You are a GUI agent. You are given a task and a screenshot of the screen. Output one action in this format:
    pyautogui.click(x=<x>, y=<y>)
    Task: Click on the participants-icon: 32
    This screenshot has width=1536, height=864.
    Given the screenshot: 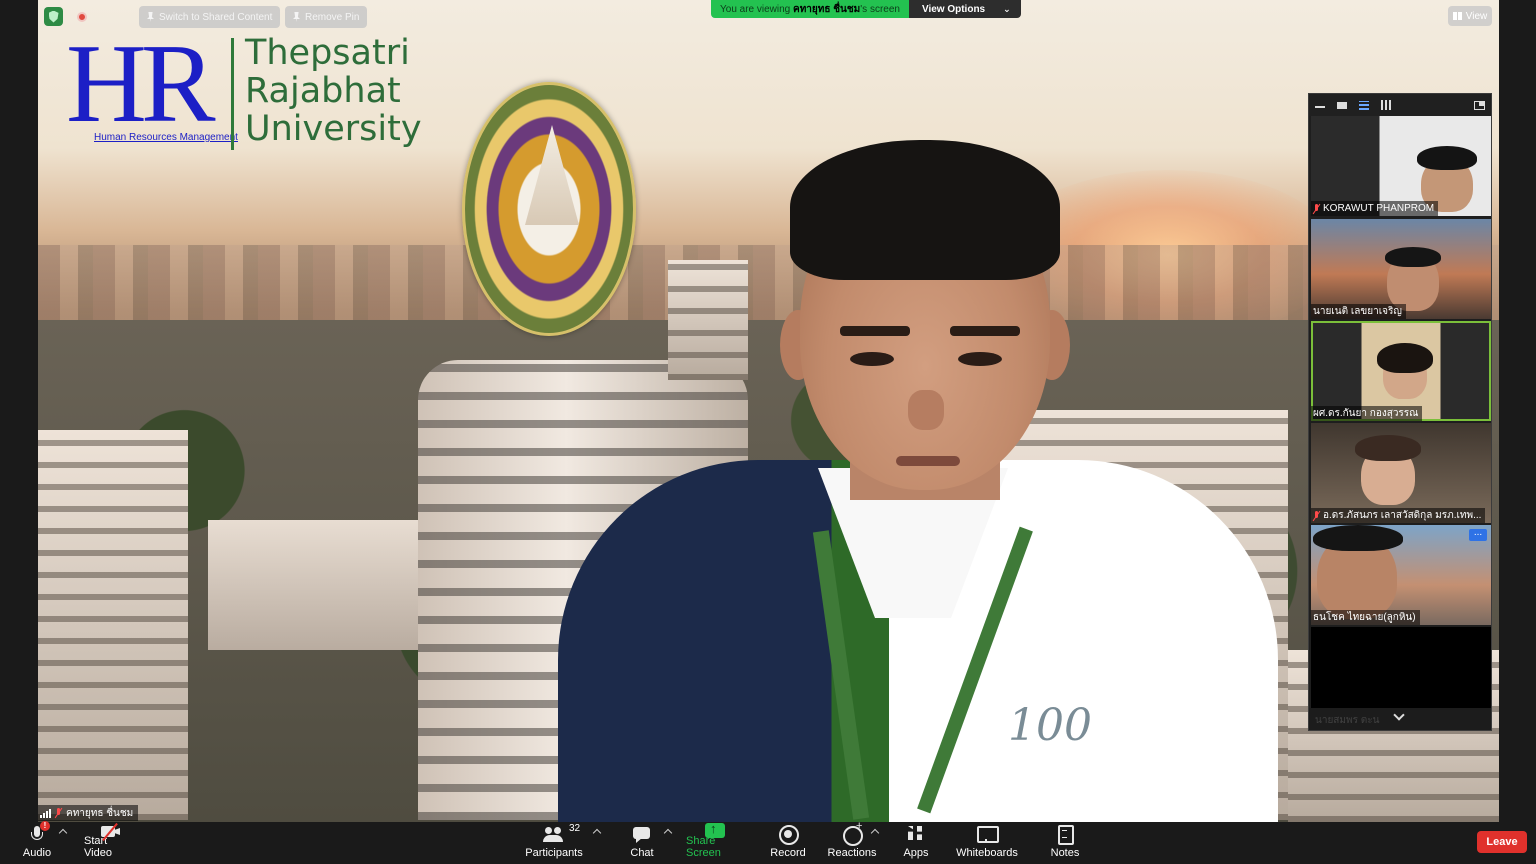 What is the action you would take?
    pyautogui.click(x=561, y=833)
    